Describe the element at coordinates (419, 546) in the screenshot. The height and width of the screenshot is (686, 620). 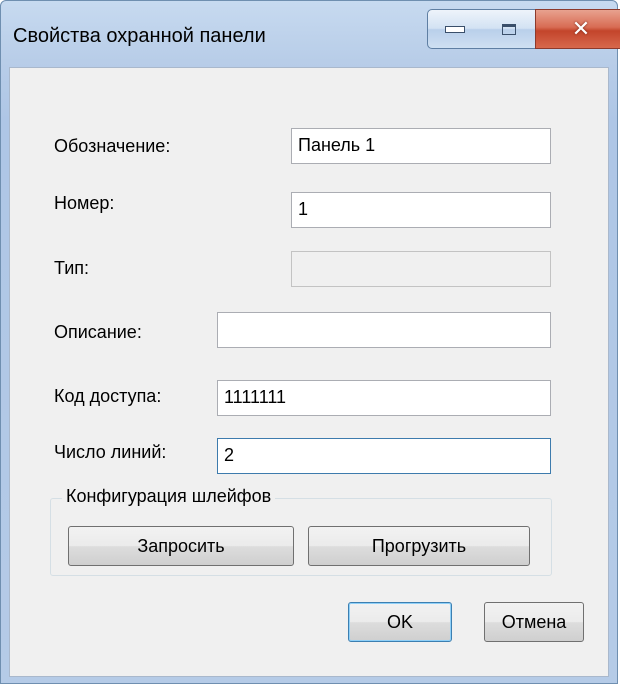
I see `upload-button: Прогрузить` at that location.